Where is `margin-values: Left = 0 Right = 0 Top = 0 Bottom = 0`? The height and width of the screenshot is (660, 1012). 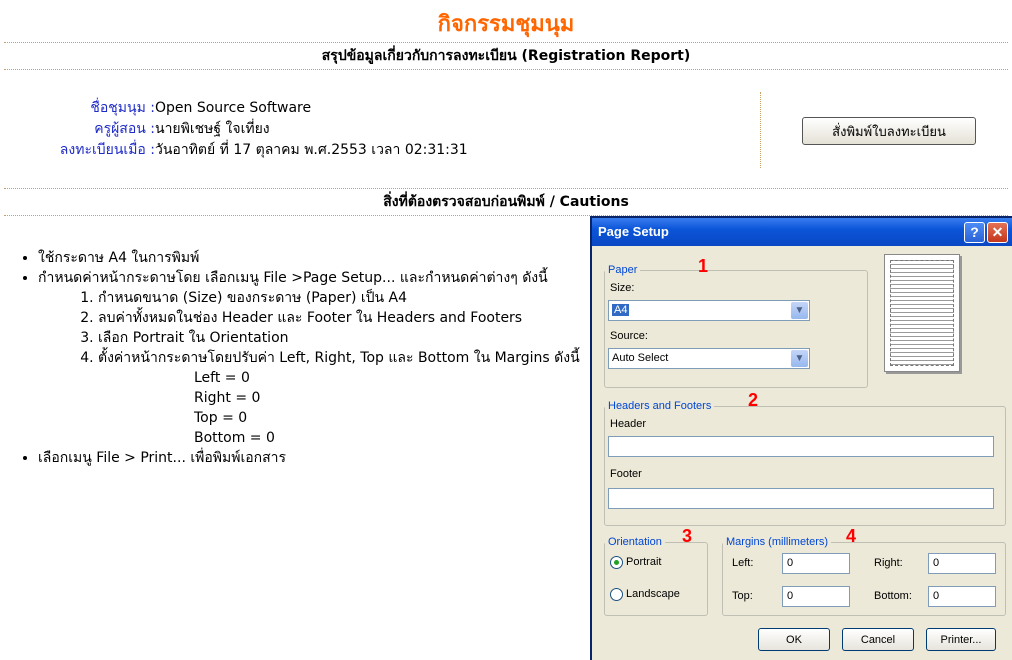 margin-values: Left = 0 Right = 0 Top = 0 Bottom = 0 is located at coordinates (341, 408).